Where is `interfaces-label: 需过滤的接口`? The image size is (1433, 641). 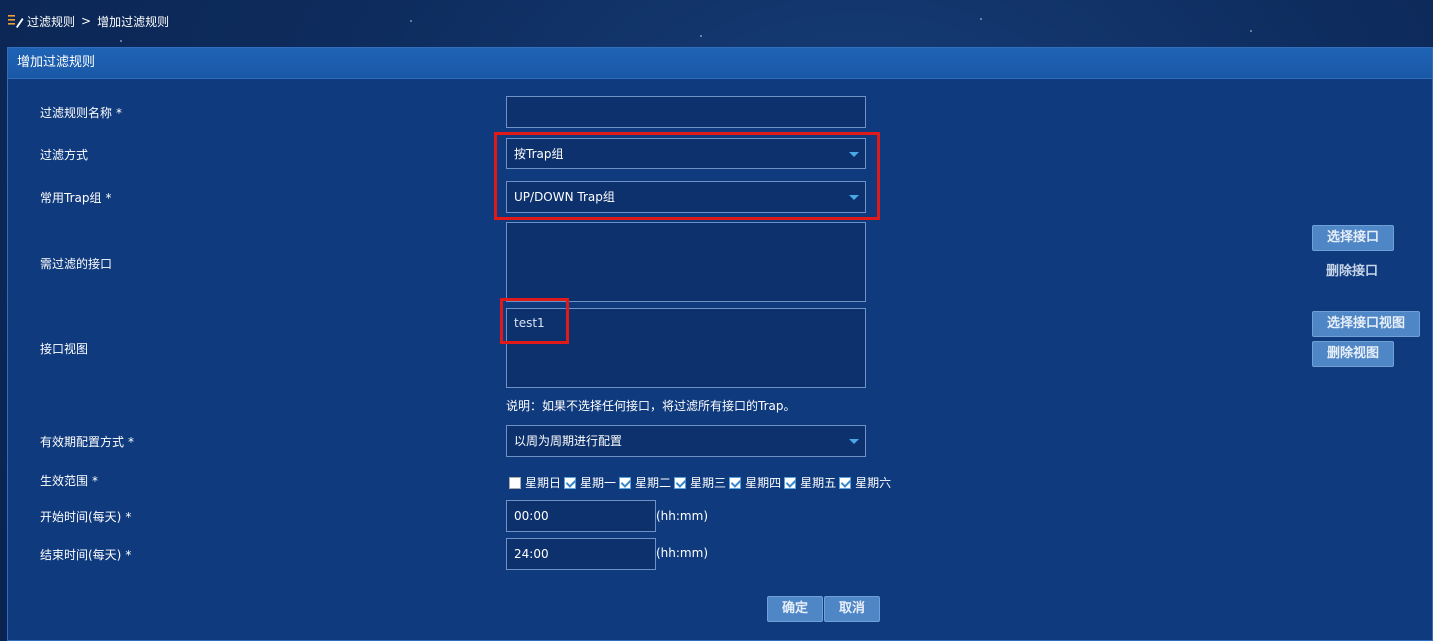 interfaces-label: 需过滤的接口 is located at coordinates (76, 263).